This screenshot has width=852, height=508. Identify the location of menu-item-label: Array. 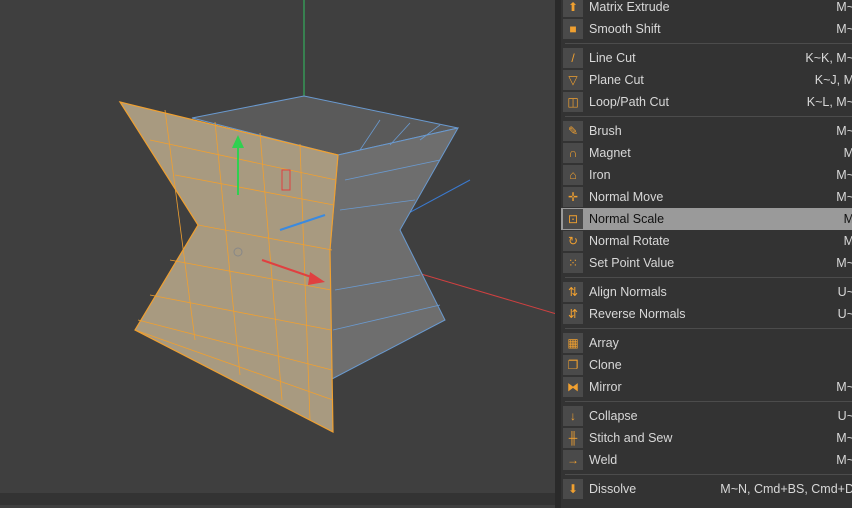
(604, 343).